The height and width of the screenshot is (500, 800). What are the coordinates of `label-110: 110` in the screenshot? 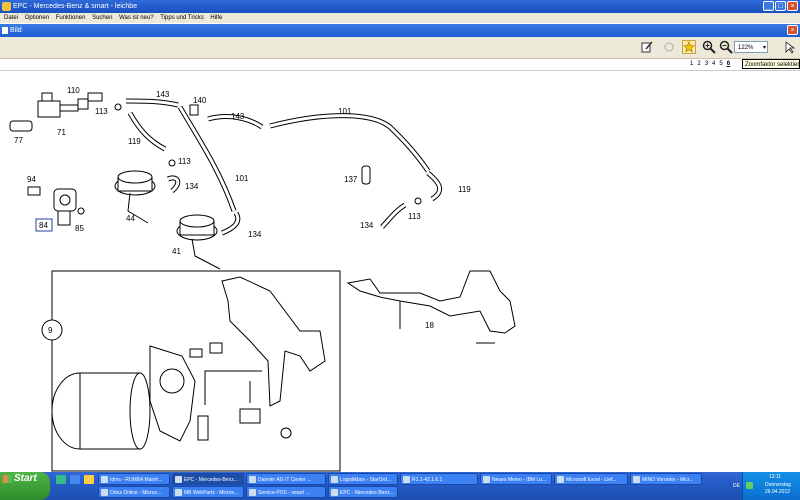 It's located at (73, 90).